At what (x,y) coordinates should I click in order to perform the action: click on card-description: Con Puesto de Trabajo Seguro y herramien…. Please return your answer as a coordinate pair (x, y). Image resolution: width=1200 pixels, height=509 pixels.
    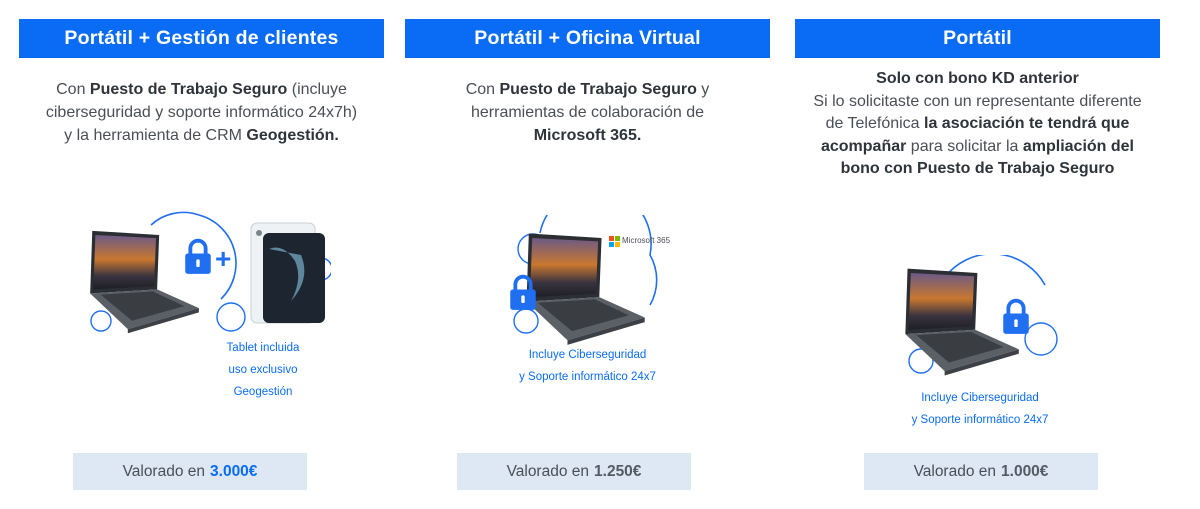
    Looking at the image, I should click on (587, 112).